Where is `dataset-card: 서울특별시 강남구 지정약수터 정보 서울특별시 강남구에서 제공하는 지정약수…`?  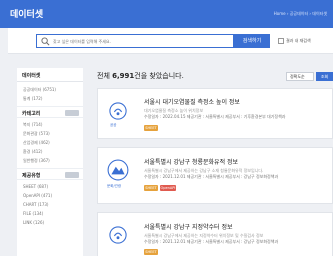
dataset-card: 서울특별시 강남구 지정약수터 정보 서울특별시 강남구에서 제공하는 지정약수… is located at coordinates (215, 234).